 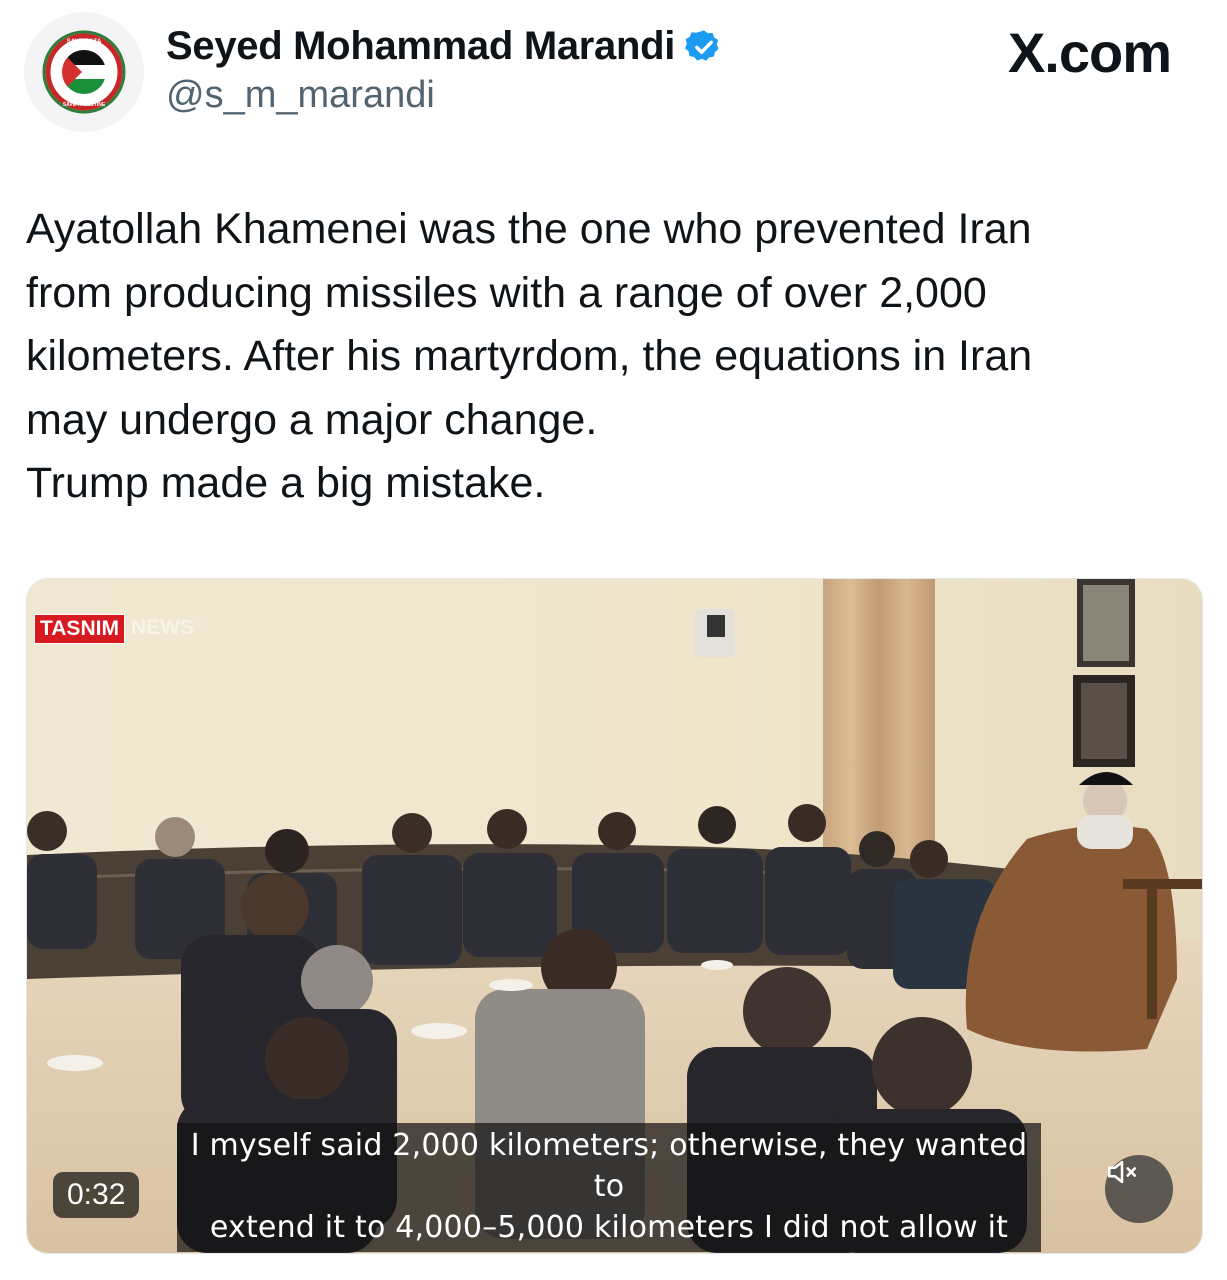 What do you see at coordinates (162, 627) in the screenshot?
I see `tasnim-news-watermark: NEWS` at bounding box center [162, 627].